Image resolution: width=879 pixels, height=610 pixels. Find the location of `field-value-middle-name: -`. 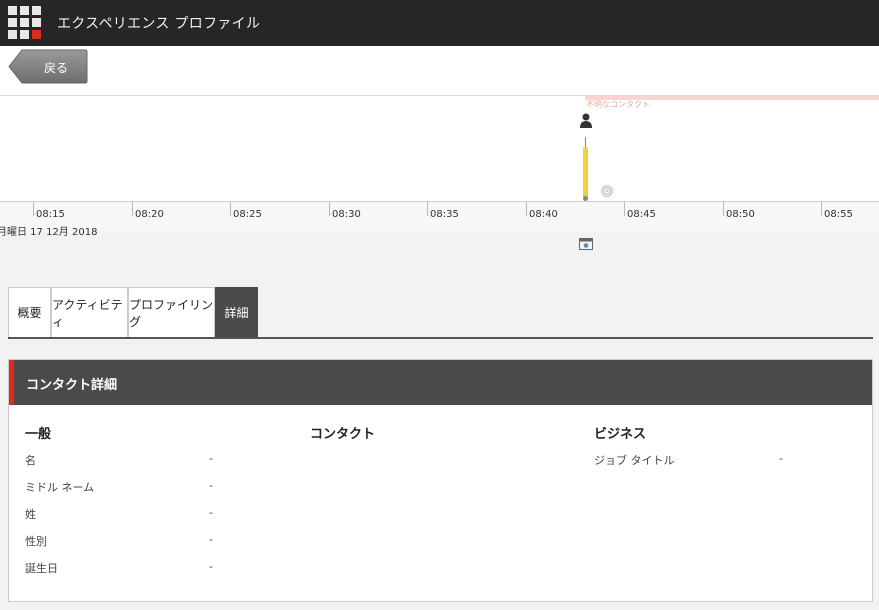

field-value-middle-name: - is located at coordinates (211, 485).